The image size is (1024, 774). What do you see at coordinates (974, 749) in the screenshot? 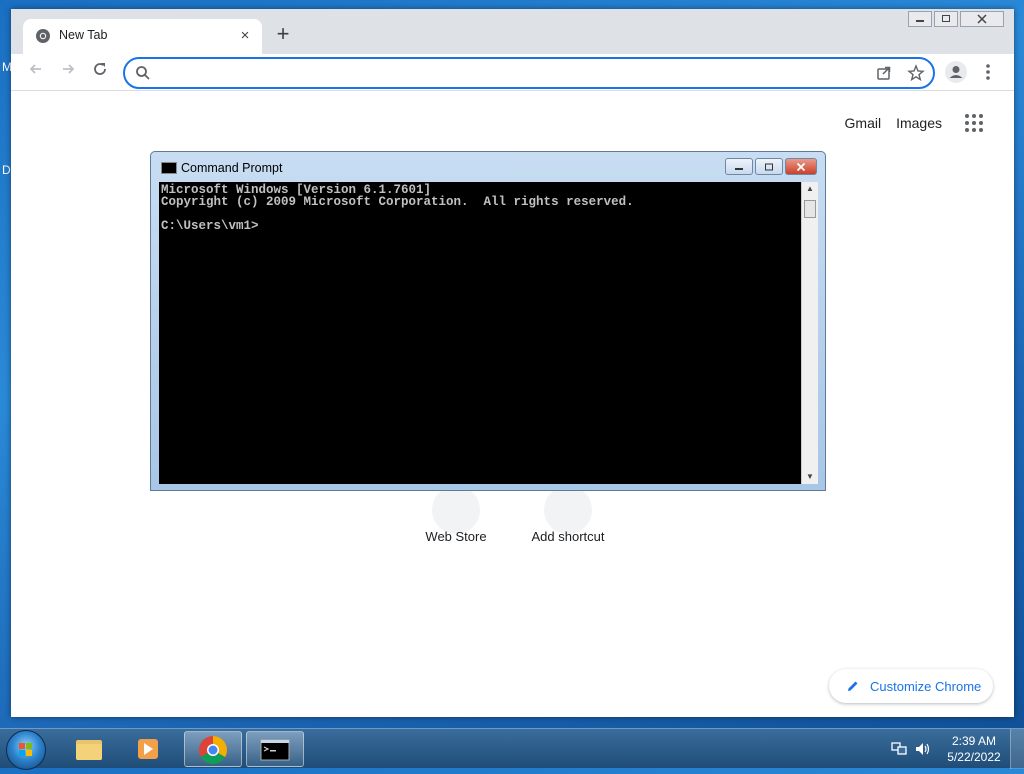
I see `system-clock: 2:39 AM 5/22/2022` at bounding box center [974, 749].